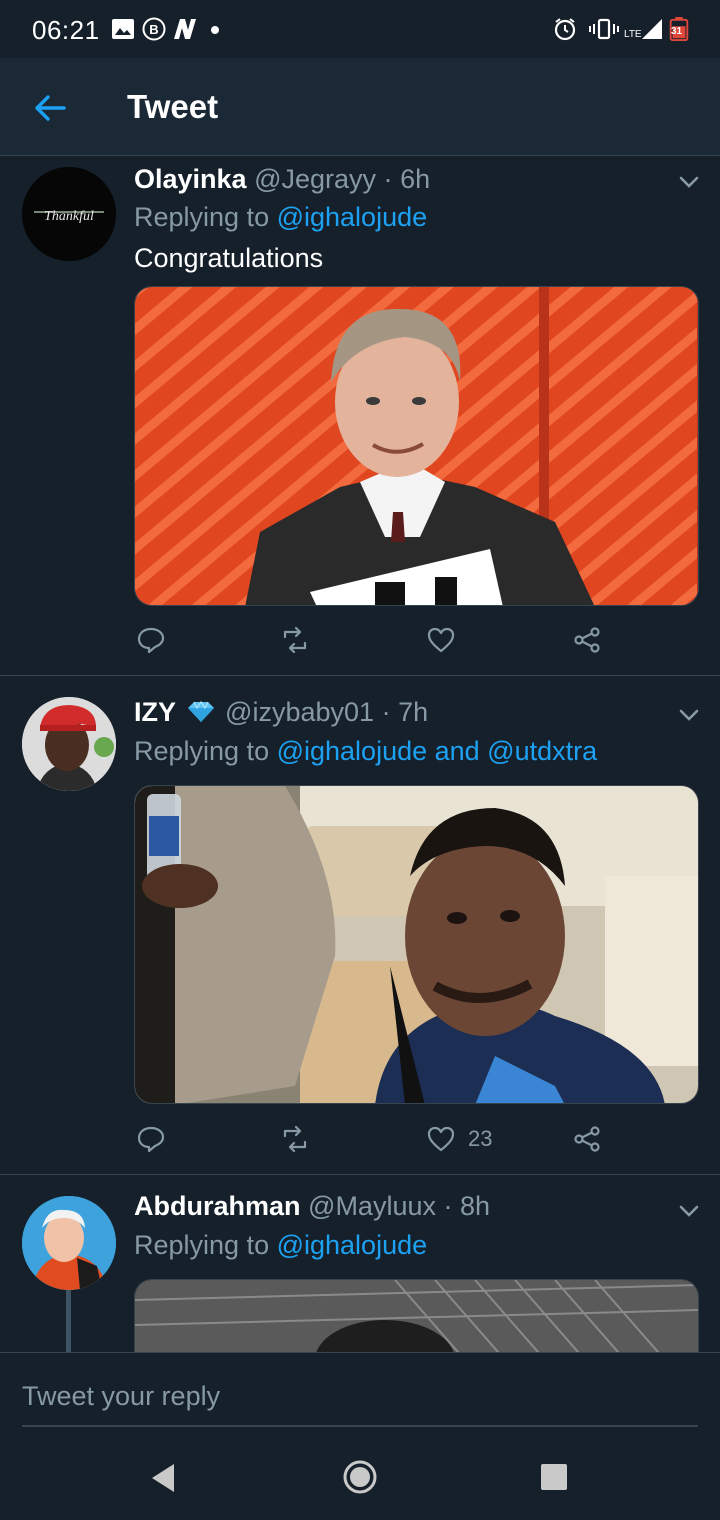  I want to click on like-count: 23, so click(480, 1138).